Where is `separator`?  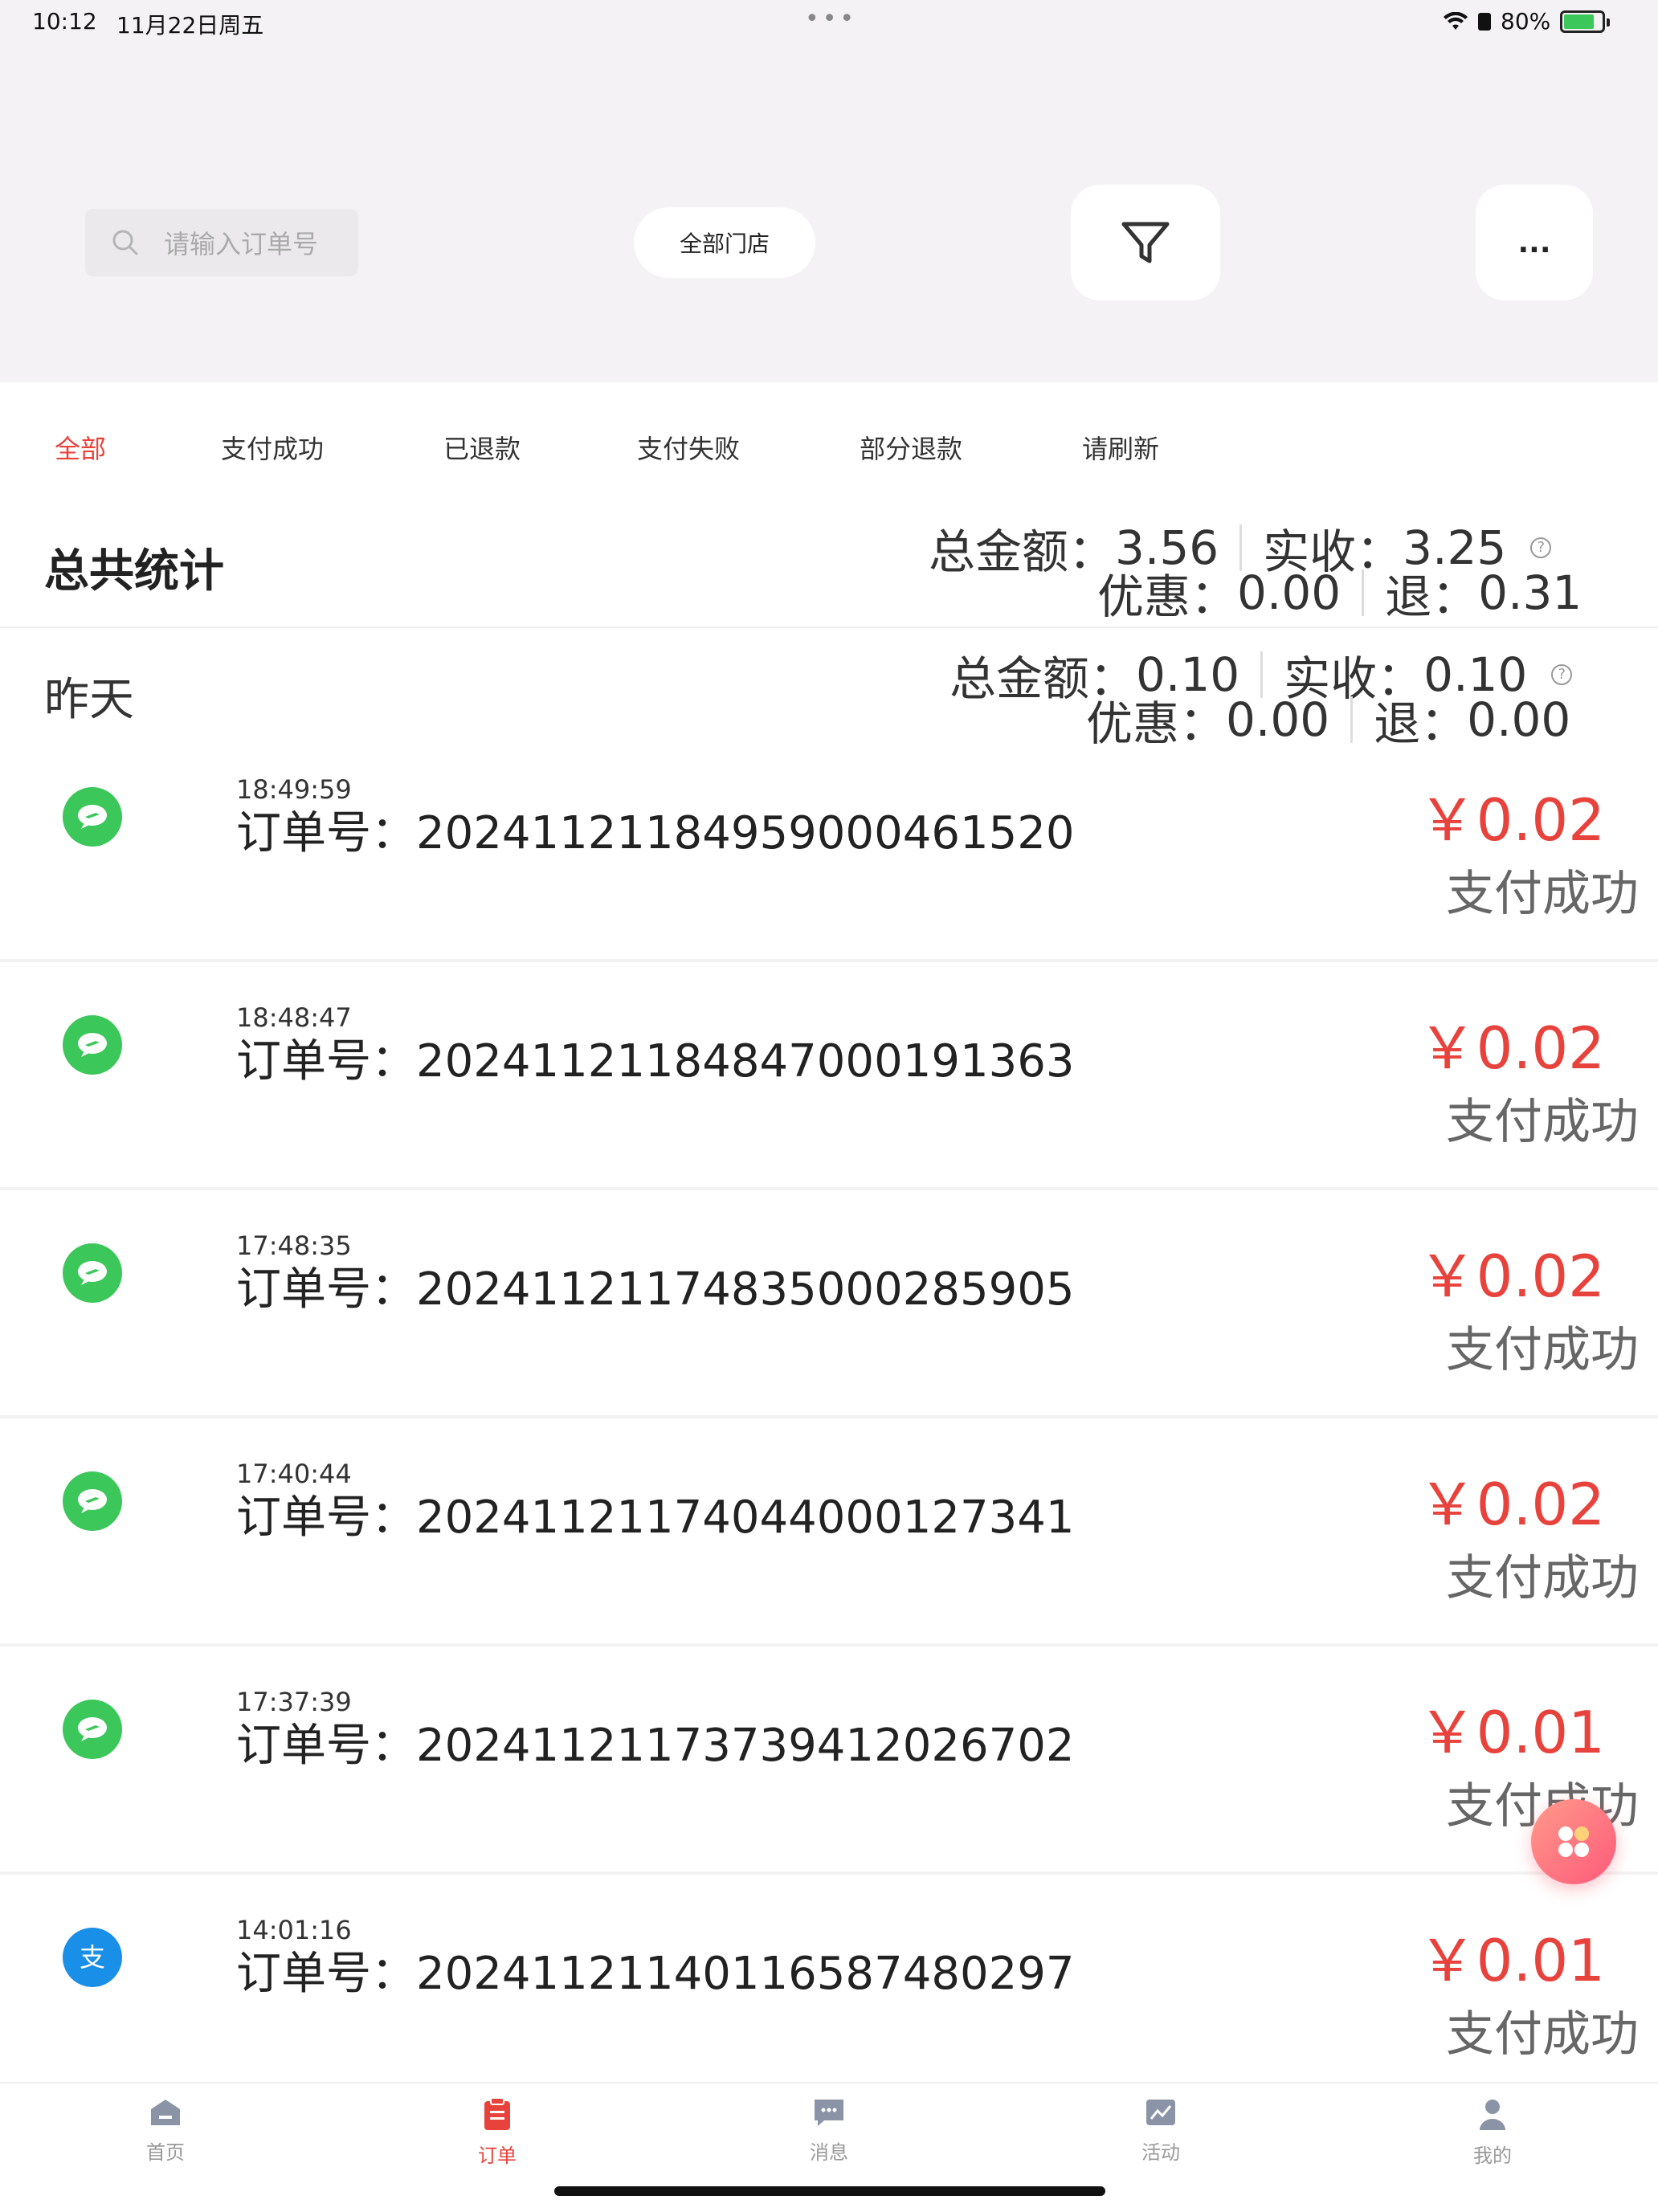 separator is located at coordinates (1363, 592).